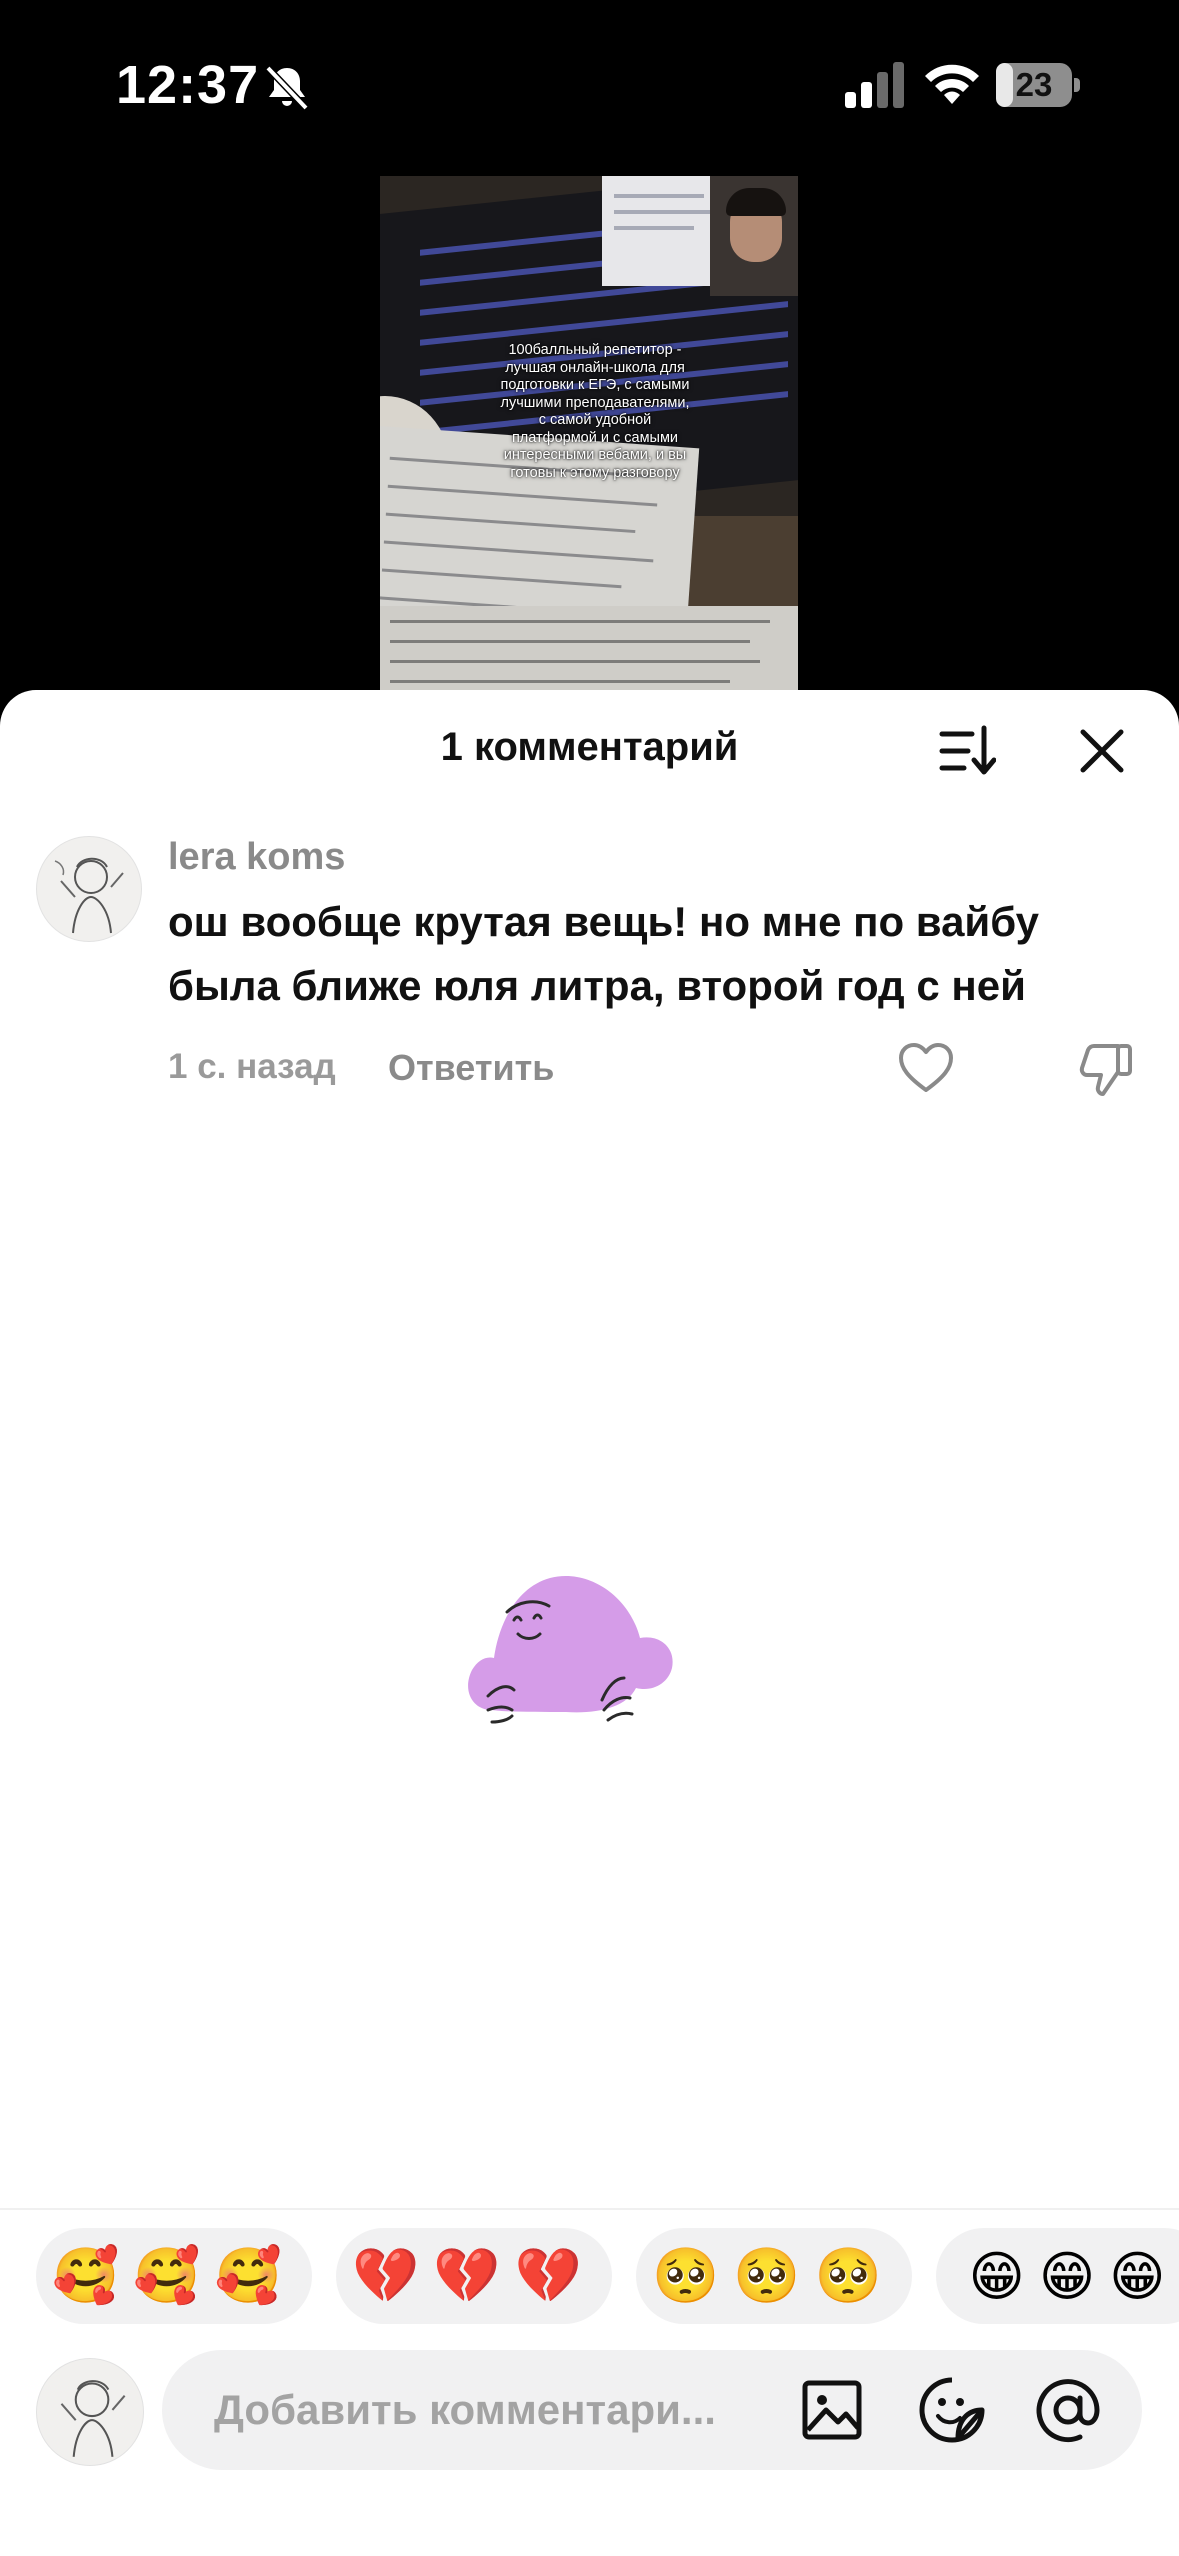  Describe the element at coordinates (926, 1068) in the screenshot. I see `heart-icon` at that location.